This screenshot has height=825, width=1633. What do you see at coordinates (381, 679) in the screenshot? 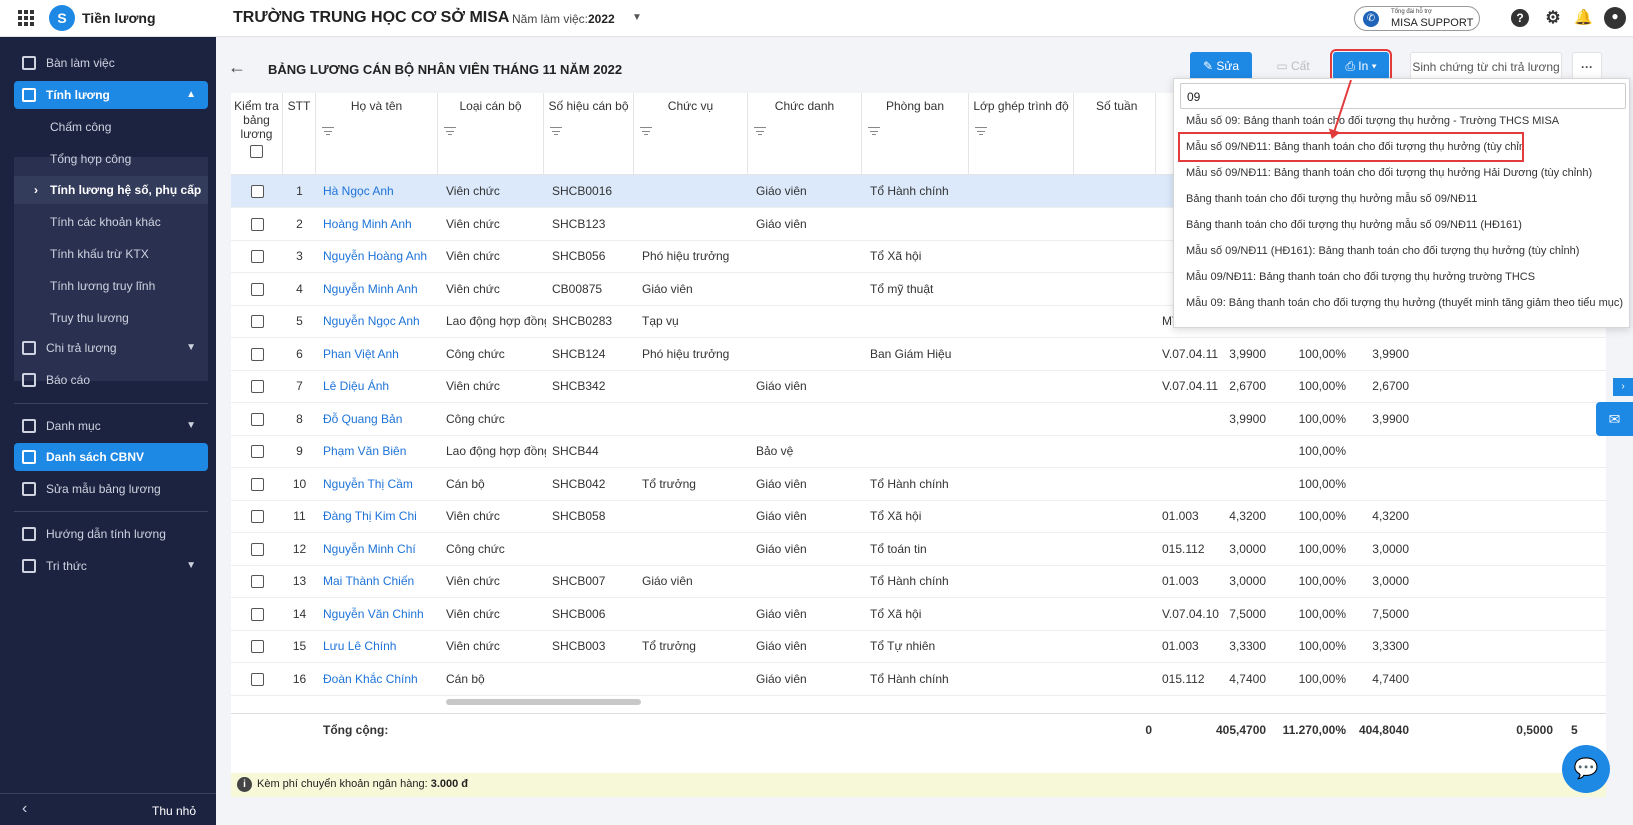
I see `cell-name: Đoàn Khắc Chính` at bounding box center [381, 679].